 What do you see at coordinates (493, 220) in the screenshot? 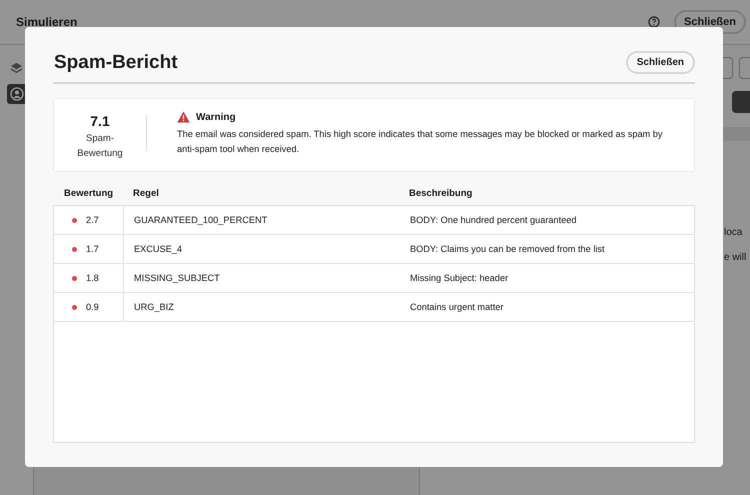
I see `table-cell-text: BODY: One hundred percent guaranteed` at bounding box center [493, 220].